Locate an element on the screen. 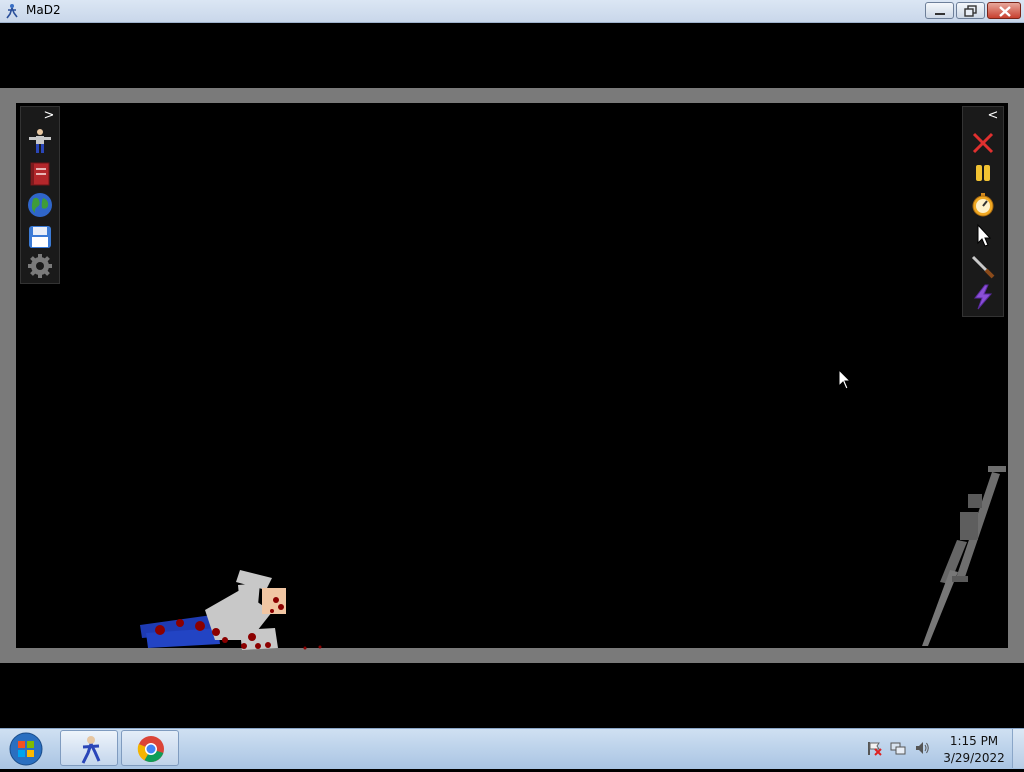 The image size is (1024, 772). network-icon is located at coordinates (898, 748).